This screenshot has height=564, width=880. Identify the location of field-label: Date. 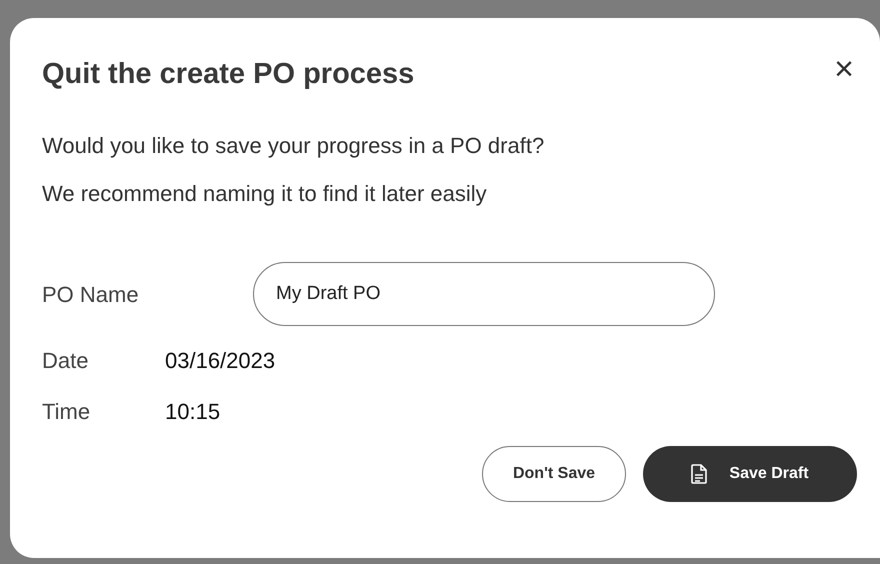
(66, 361).